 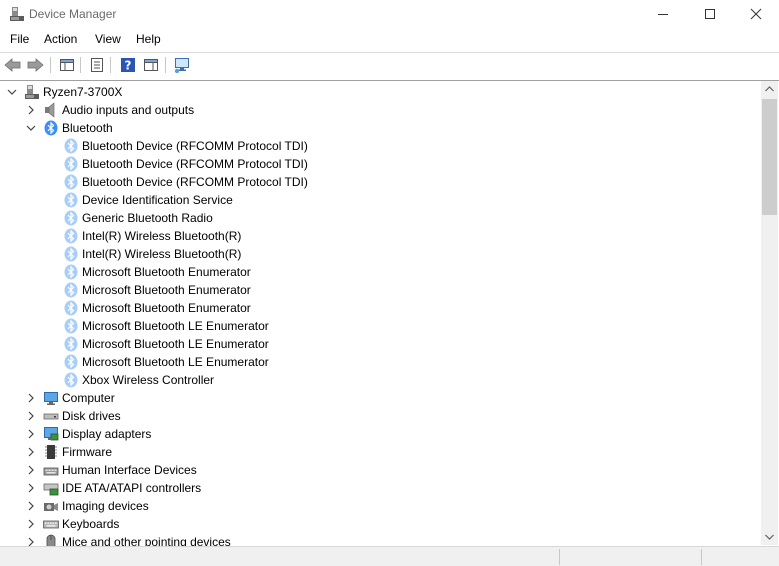 I want to click on tree-category-computer: Computer, so click(x=70, y=398).